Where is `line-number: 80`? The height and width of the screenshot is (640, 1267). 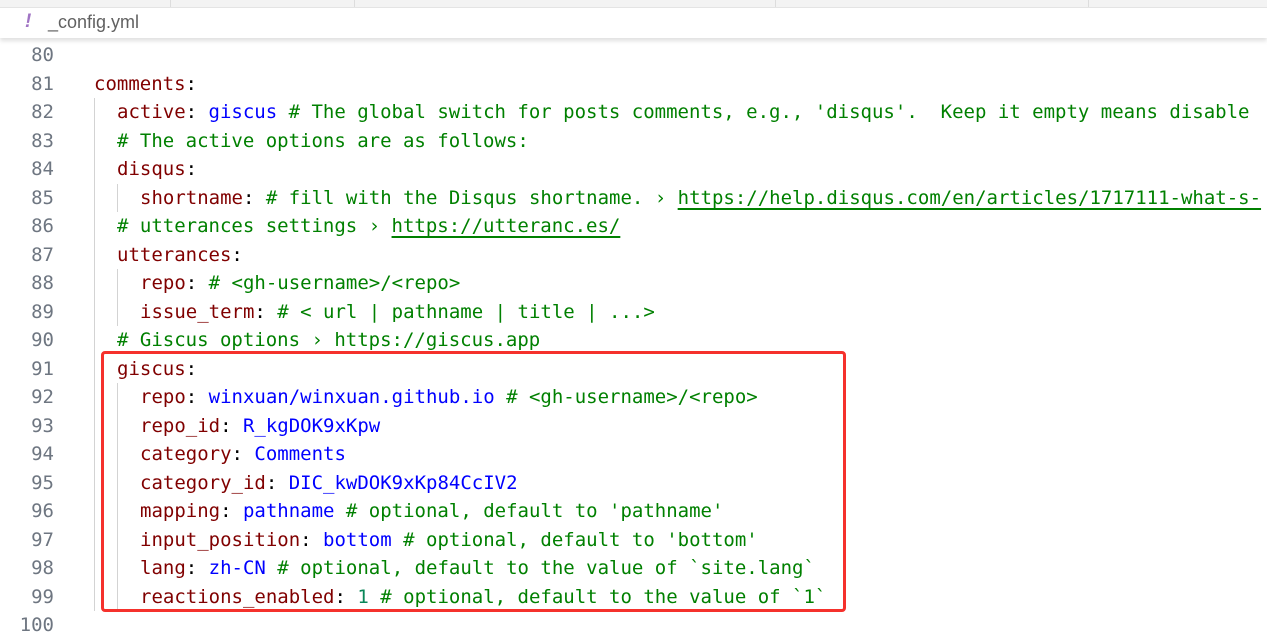
line-number: 80 is located at coordinates (42, 55).